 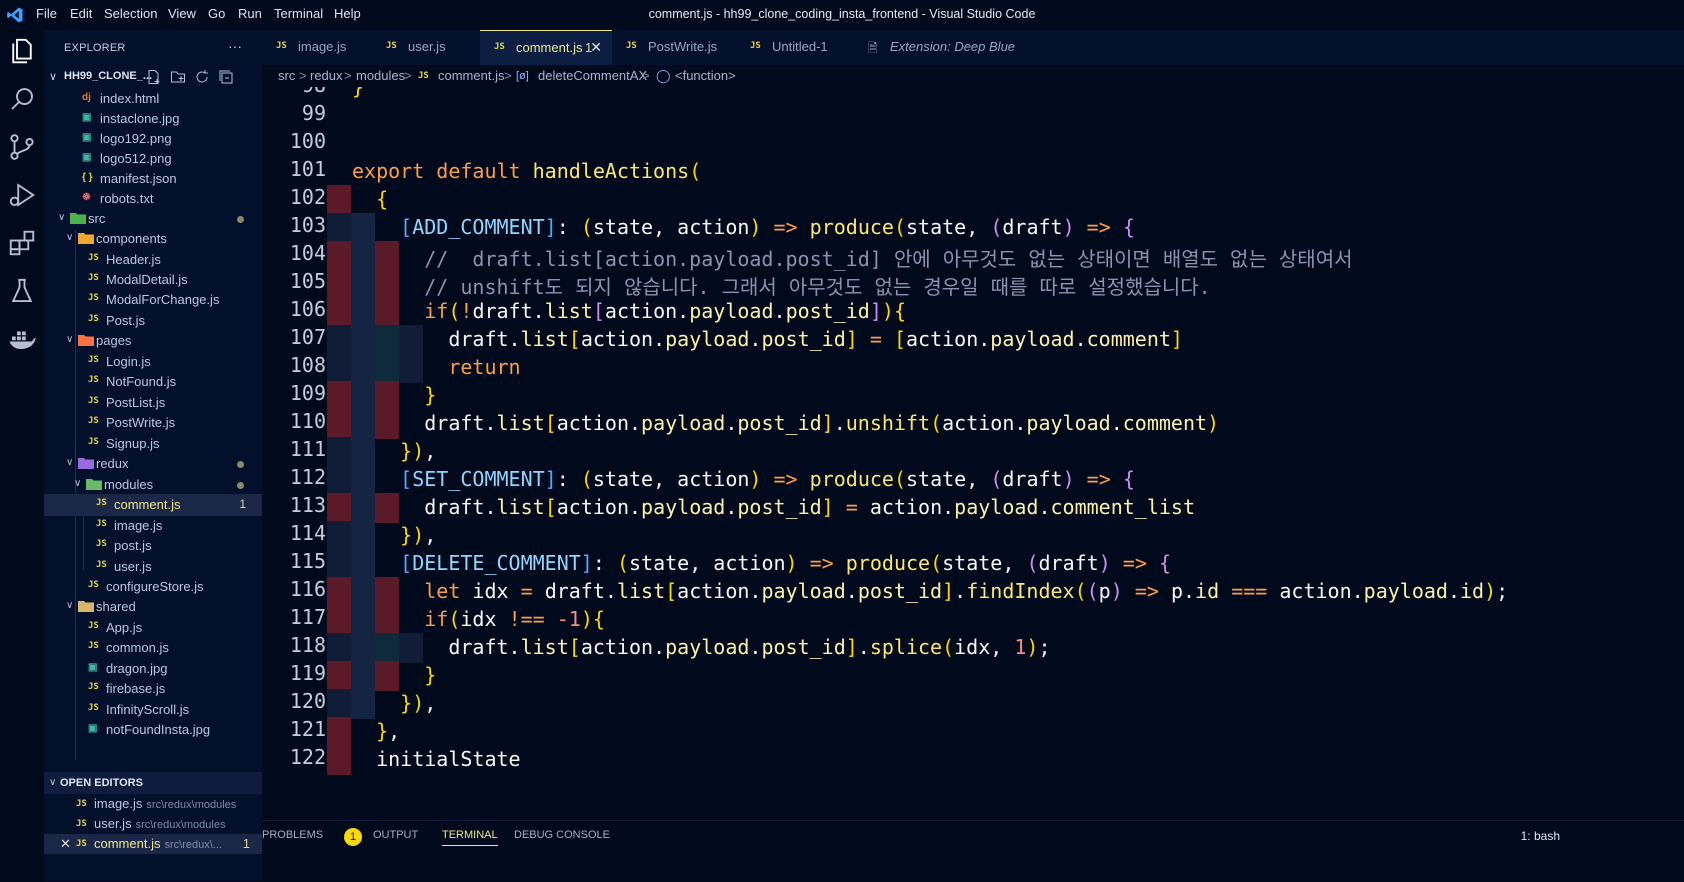 What do you see at coordinates (22, 243) in the screenshot?
I see `extensions-icon` at bounding box center [22, 243].